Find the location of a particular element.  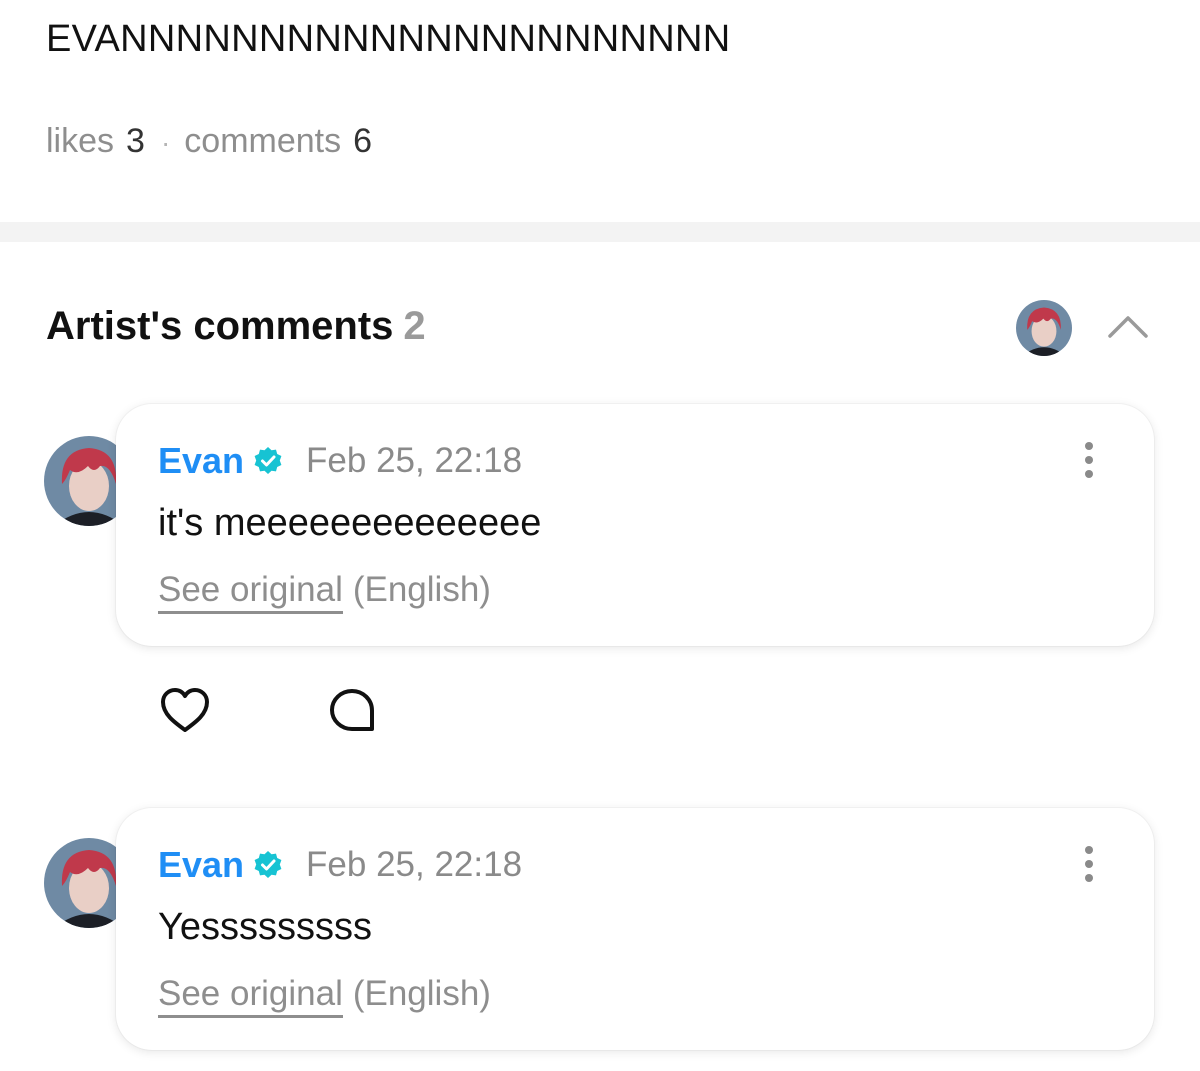

section-count: 2 is located at coordinates (414, 326).